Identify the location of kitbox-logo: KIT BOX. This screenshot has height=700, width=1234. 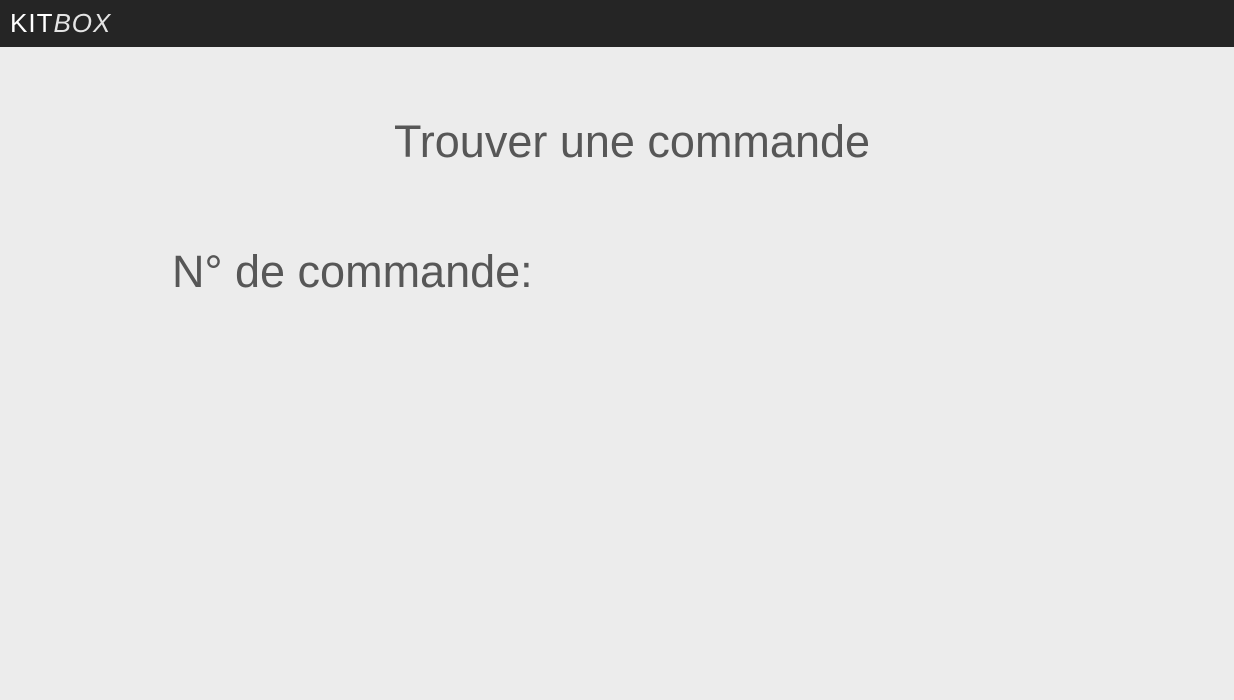
(60, 23).